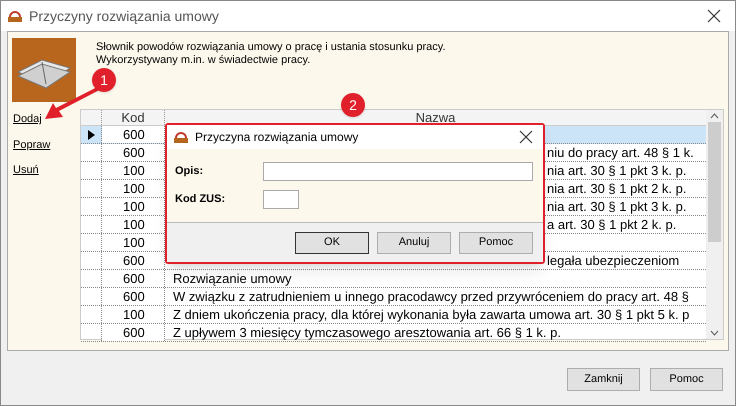  I want to click on row-pointer-icon, so click(91, 135).